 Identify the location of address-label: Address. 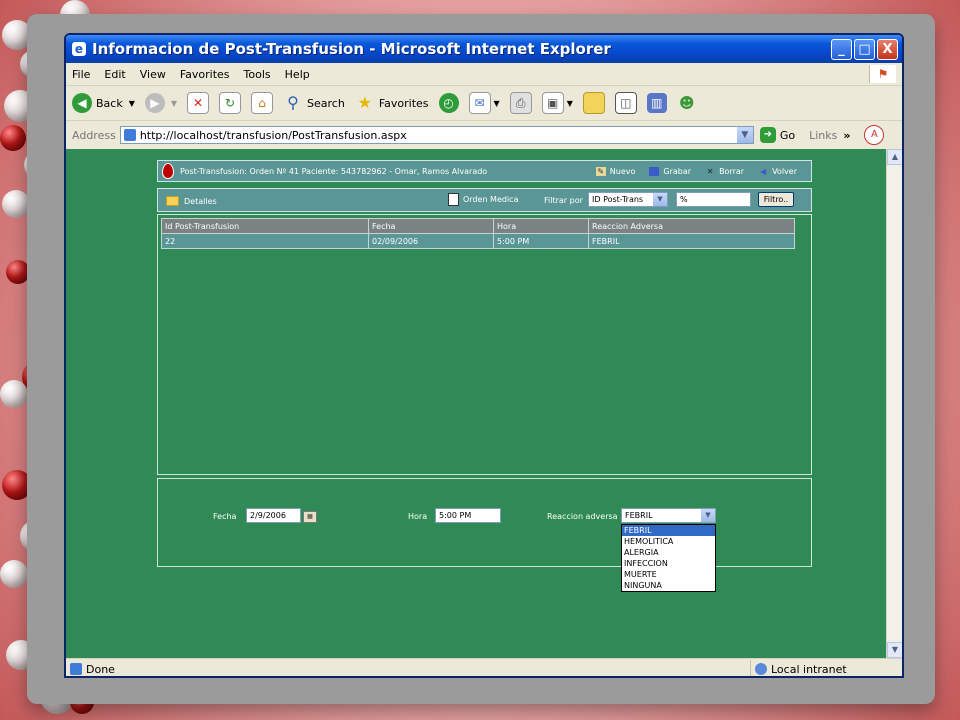
(94, 135).